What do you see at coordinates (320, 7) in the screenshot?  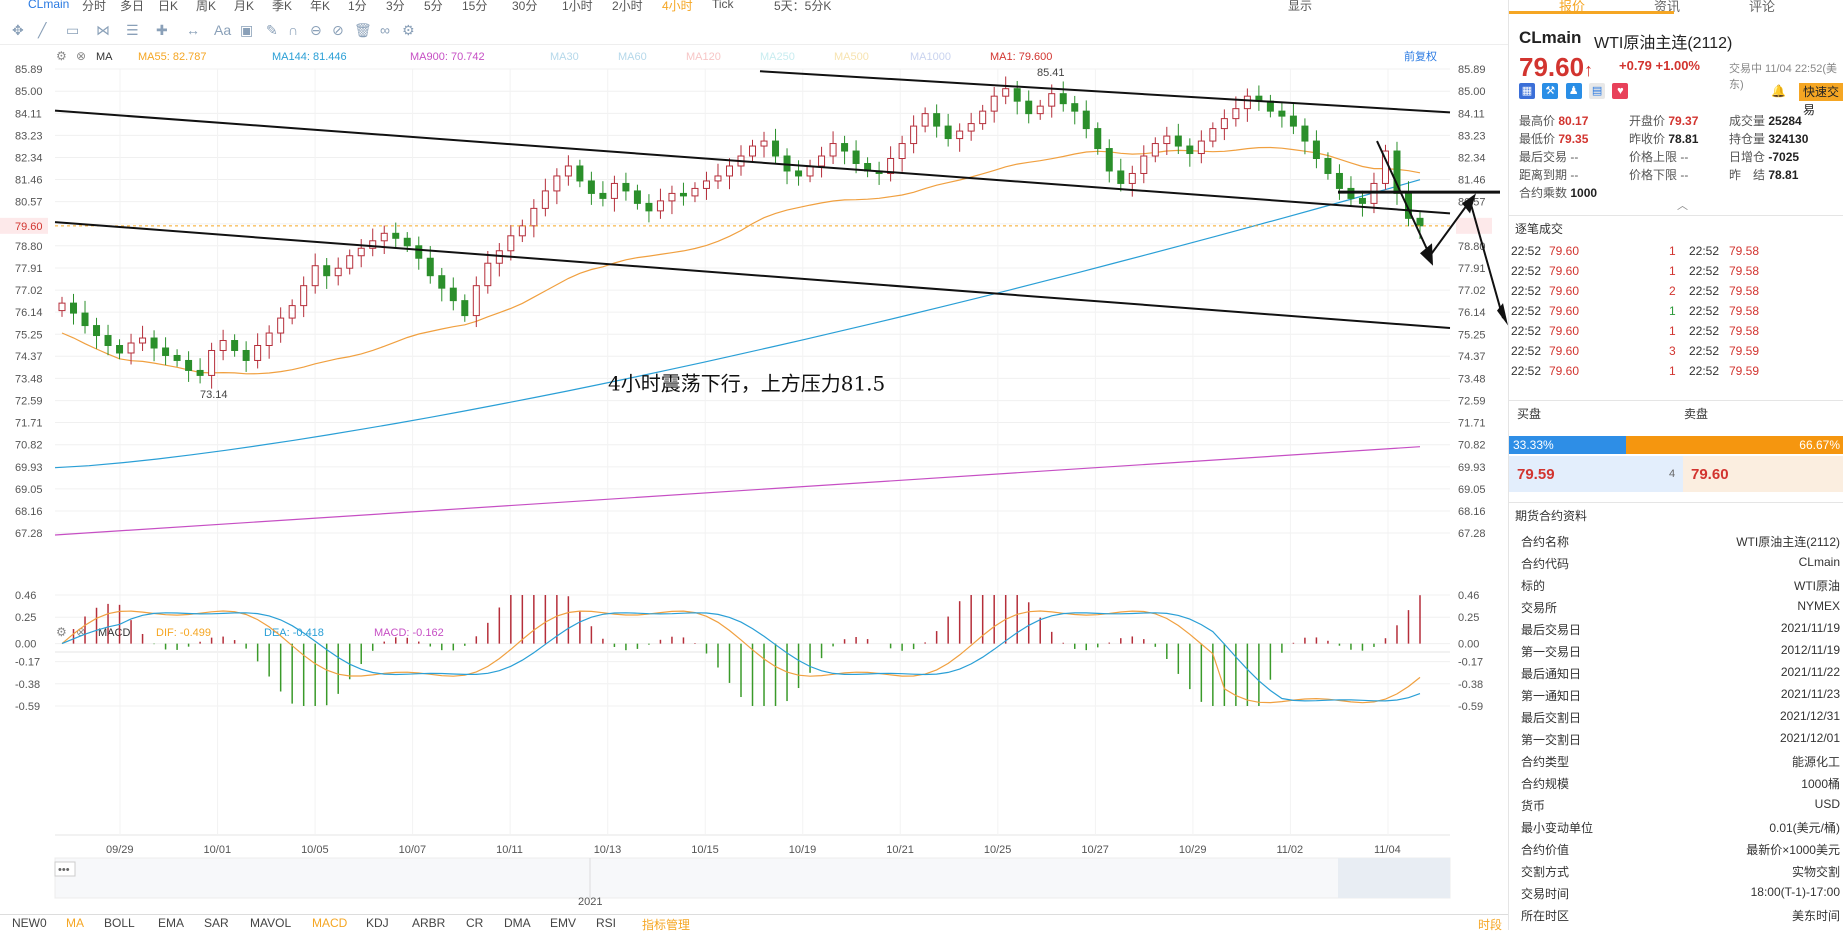 I see `period-6: 年K` at bounding box center [320, 7].